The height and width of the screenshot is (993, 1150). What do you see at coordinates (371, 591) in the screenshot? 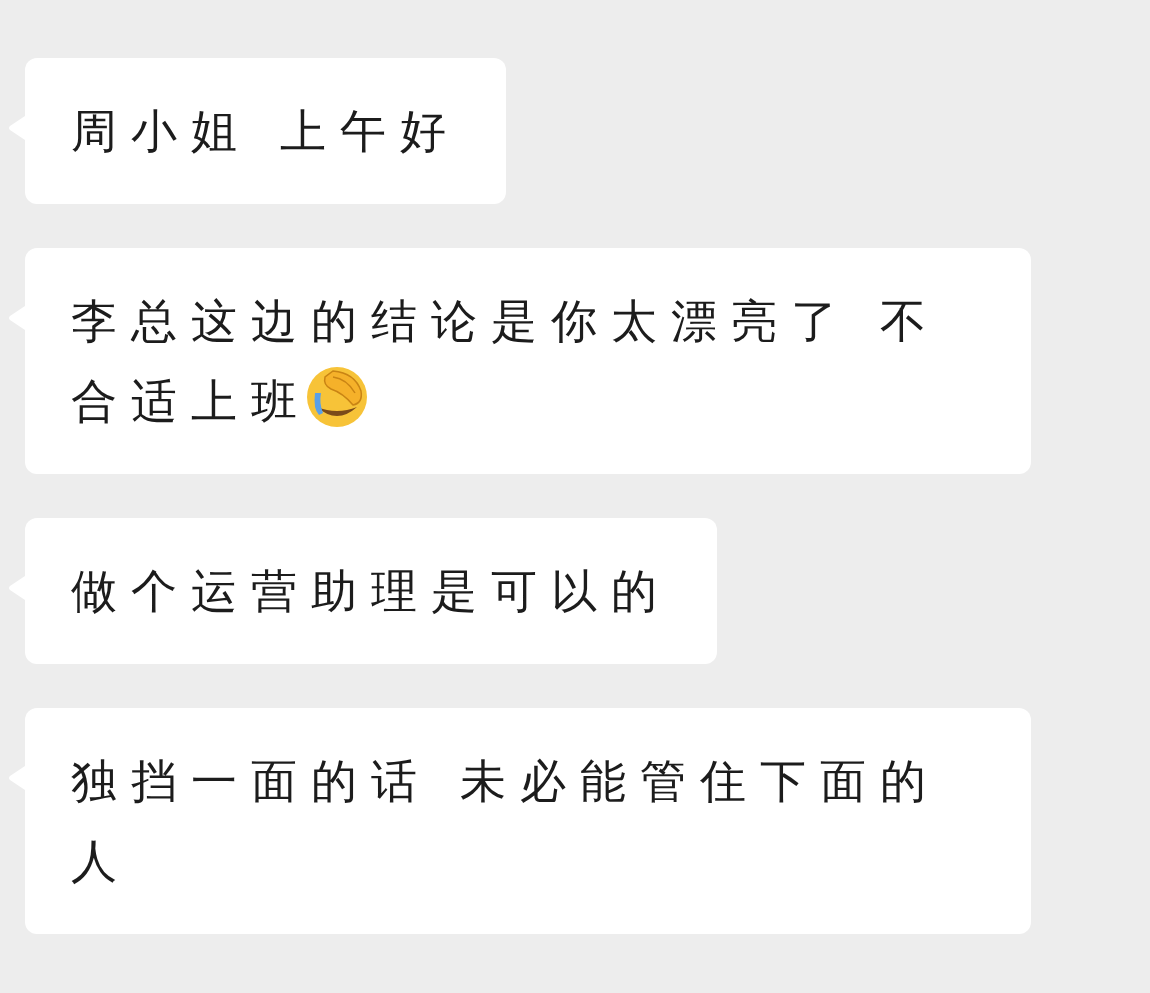
I see `message-text: 做个运营助理是可以的` at bounding box center [371, 591].